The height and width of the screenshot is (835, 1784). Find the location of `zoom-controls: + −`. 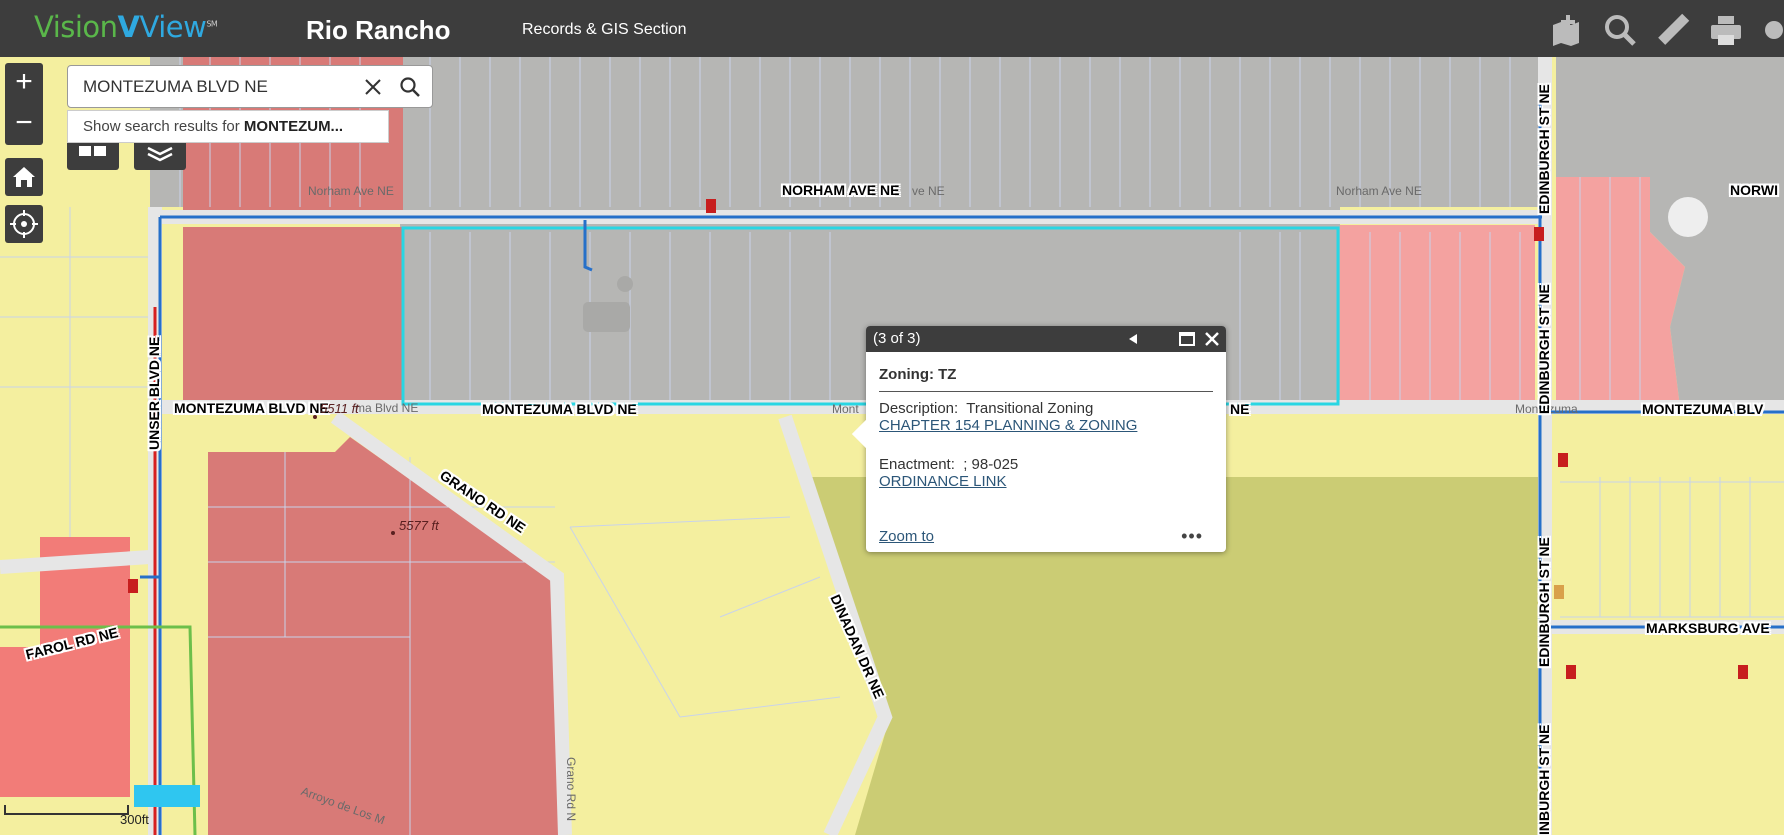

zoom-controls: + − is located at coordinates (24, 104).